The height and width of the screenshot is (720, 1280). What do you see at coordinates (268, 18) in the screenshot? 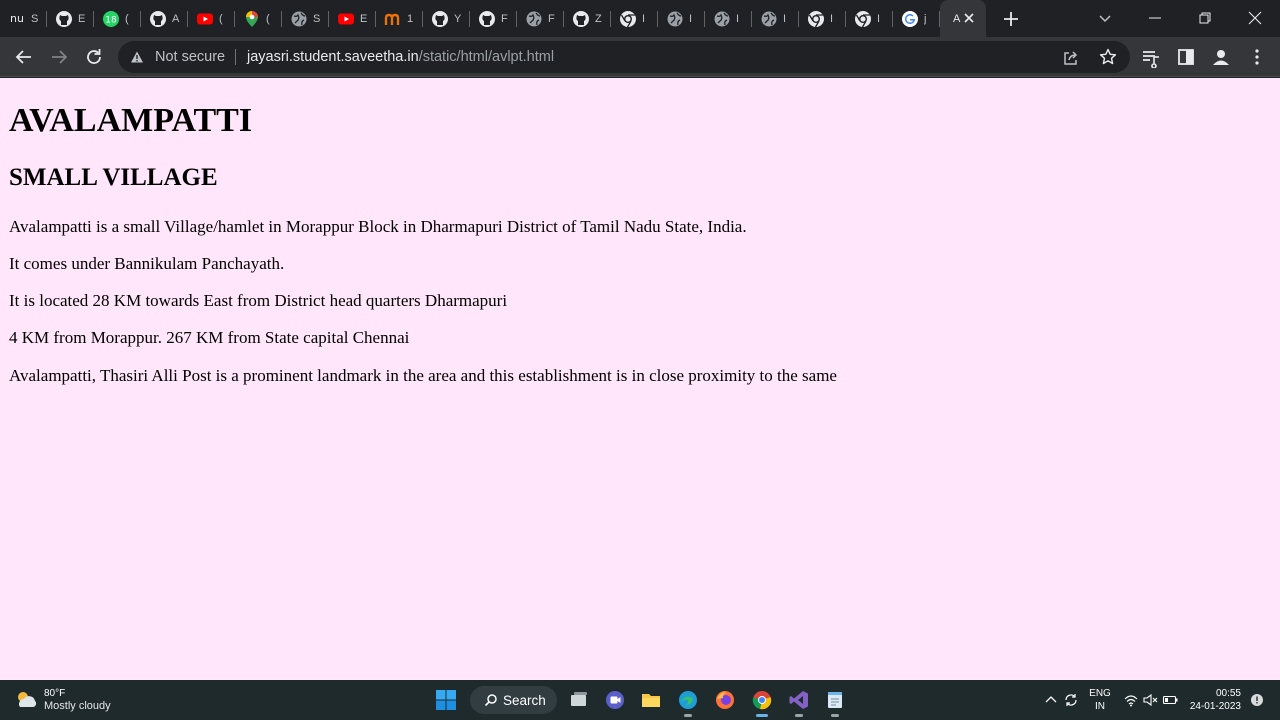
I see `tab-label: (` at bounding box center [268, 18].